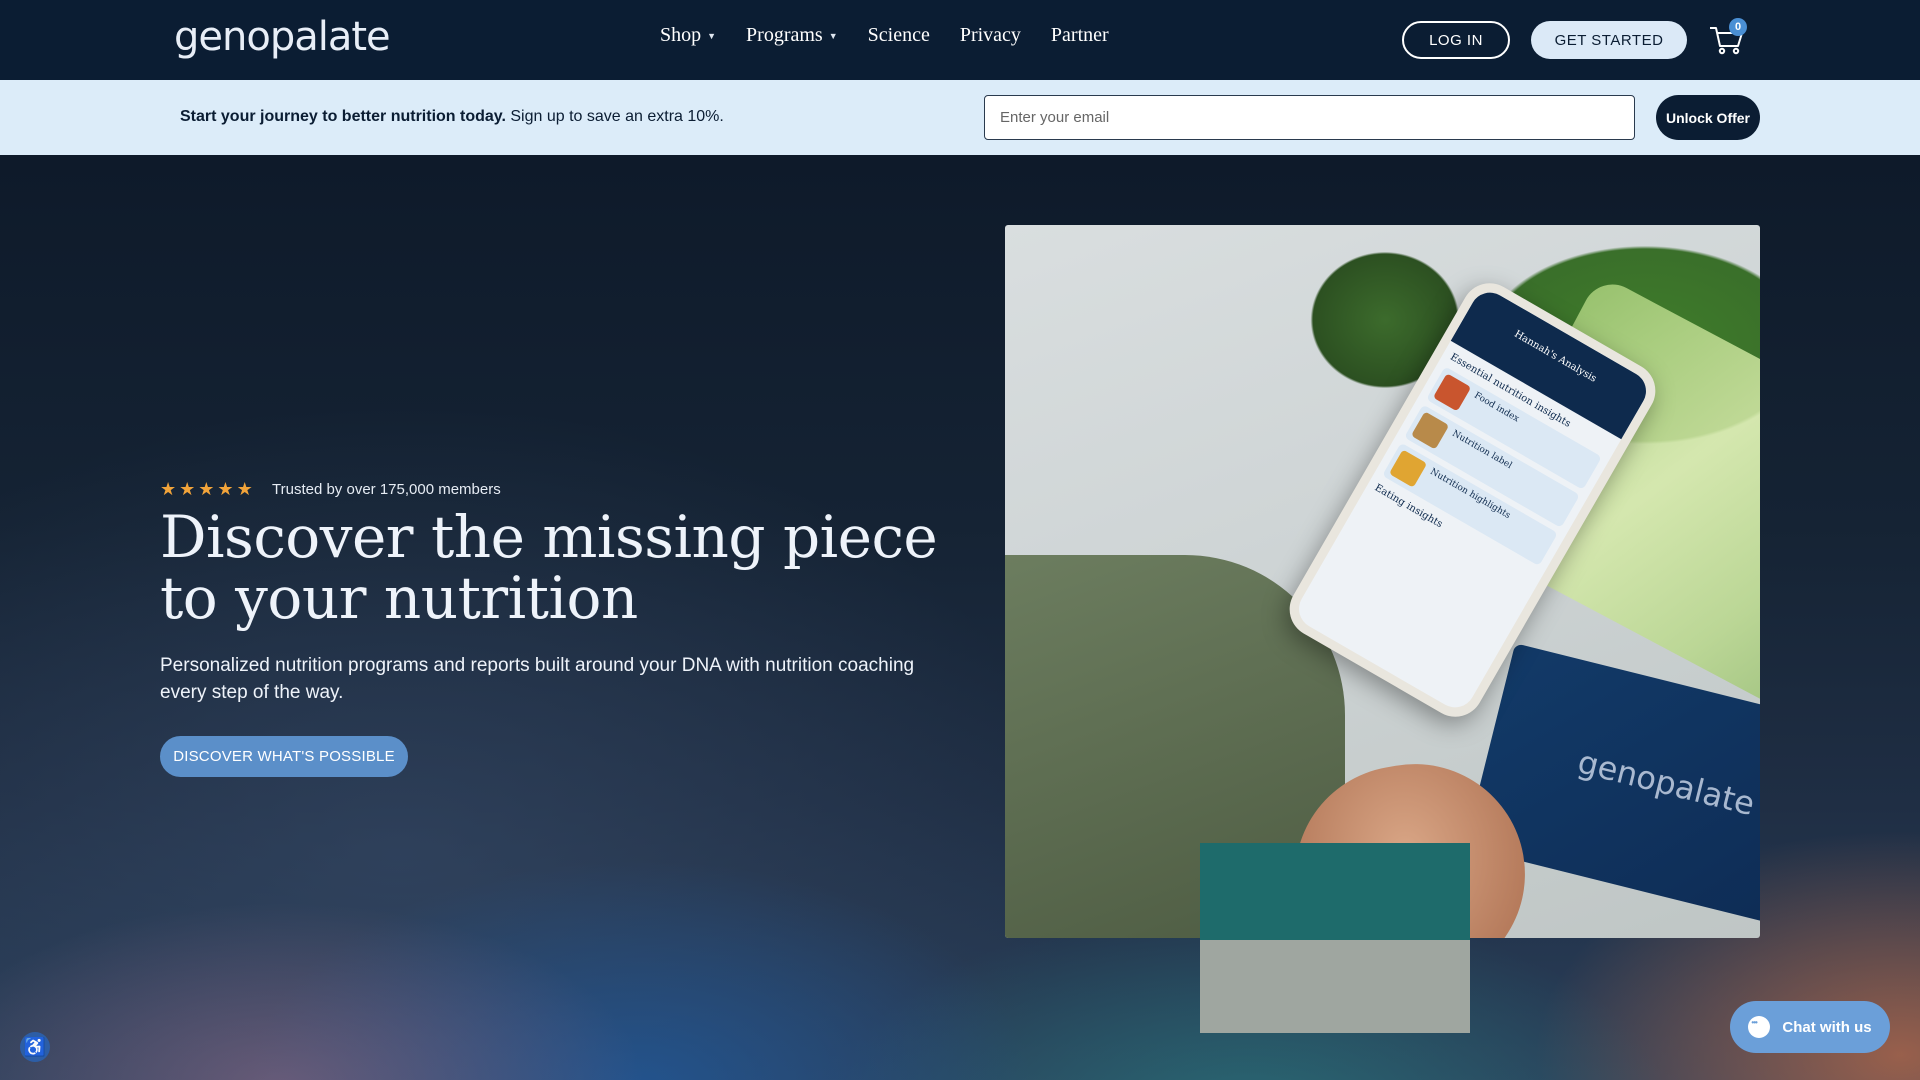  What do you see at coordinates (282, 37) in the screenshot?
I see `genopalate-logo: genopalate` at bounding box center [282, 37].